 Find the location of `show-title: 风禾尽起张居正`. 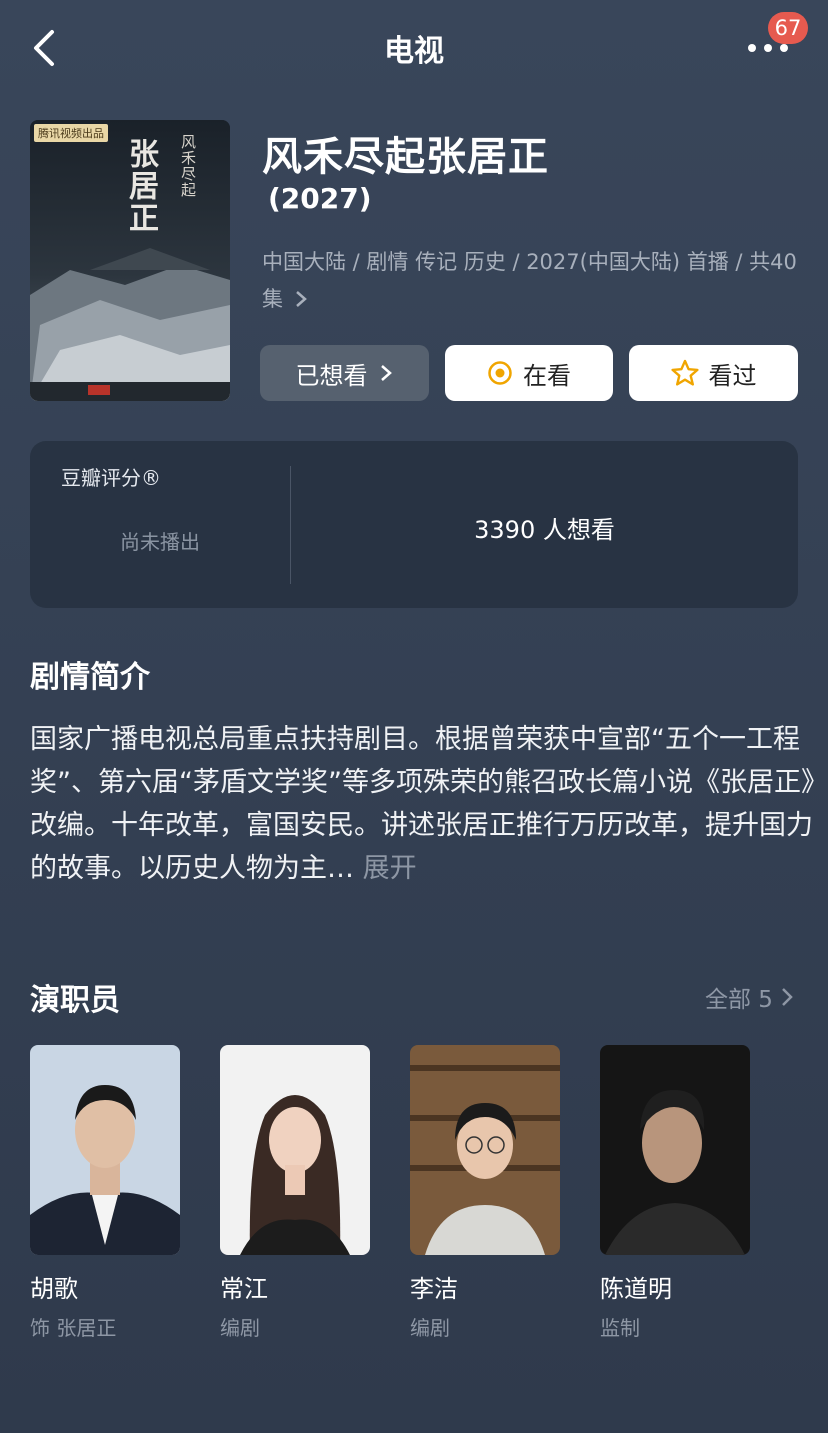

show-title: 风禾尽起张居正 is located at coordinates (405, 157).